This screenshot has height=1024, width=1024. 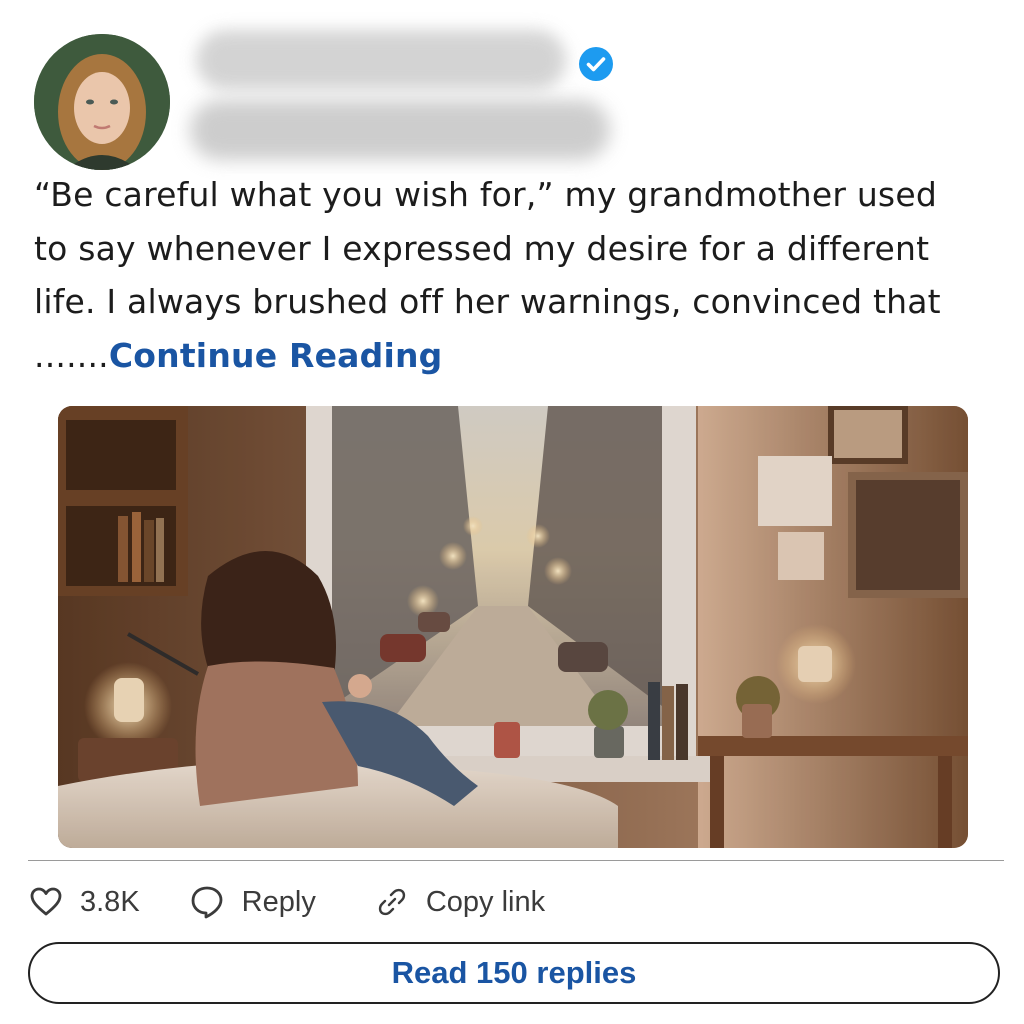 I want to click on verified-badge-icon, so click(x=596, y=64).